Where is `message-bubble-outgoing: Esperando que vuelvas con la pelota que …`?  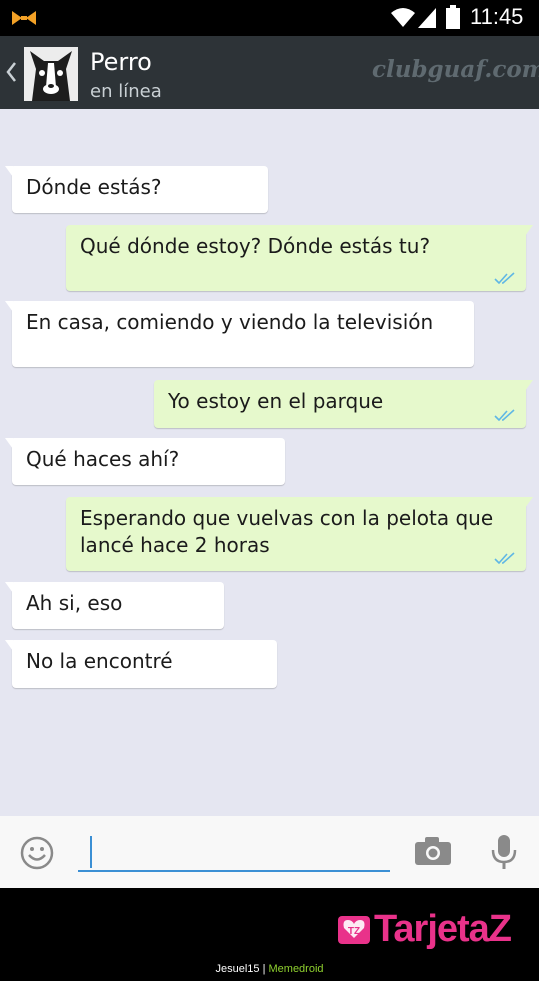 message-bubble-outgoing: Esperando que vuelvas con la pelota que … is located at coordinates (299, 534).